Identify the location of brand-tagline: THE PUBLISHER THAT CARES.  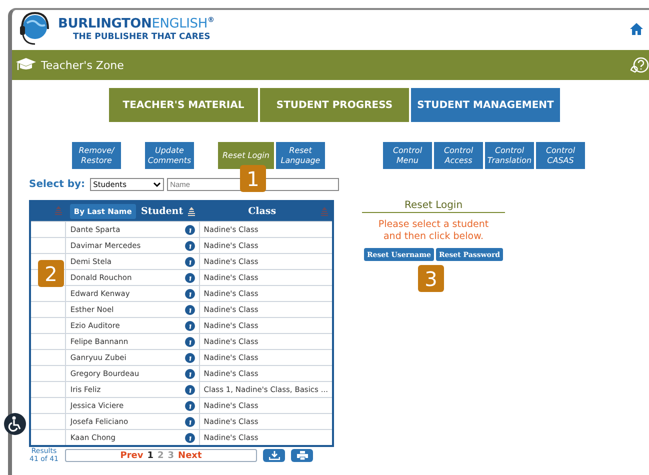
(142, 37).